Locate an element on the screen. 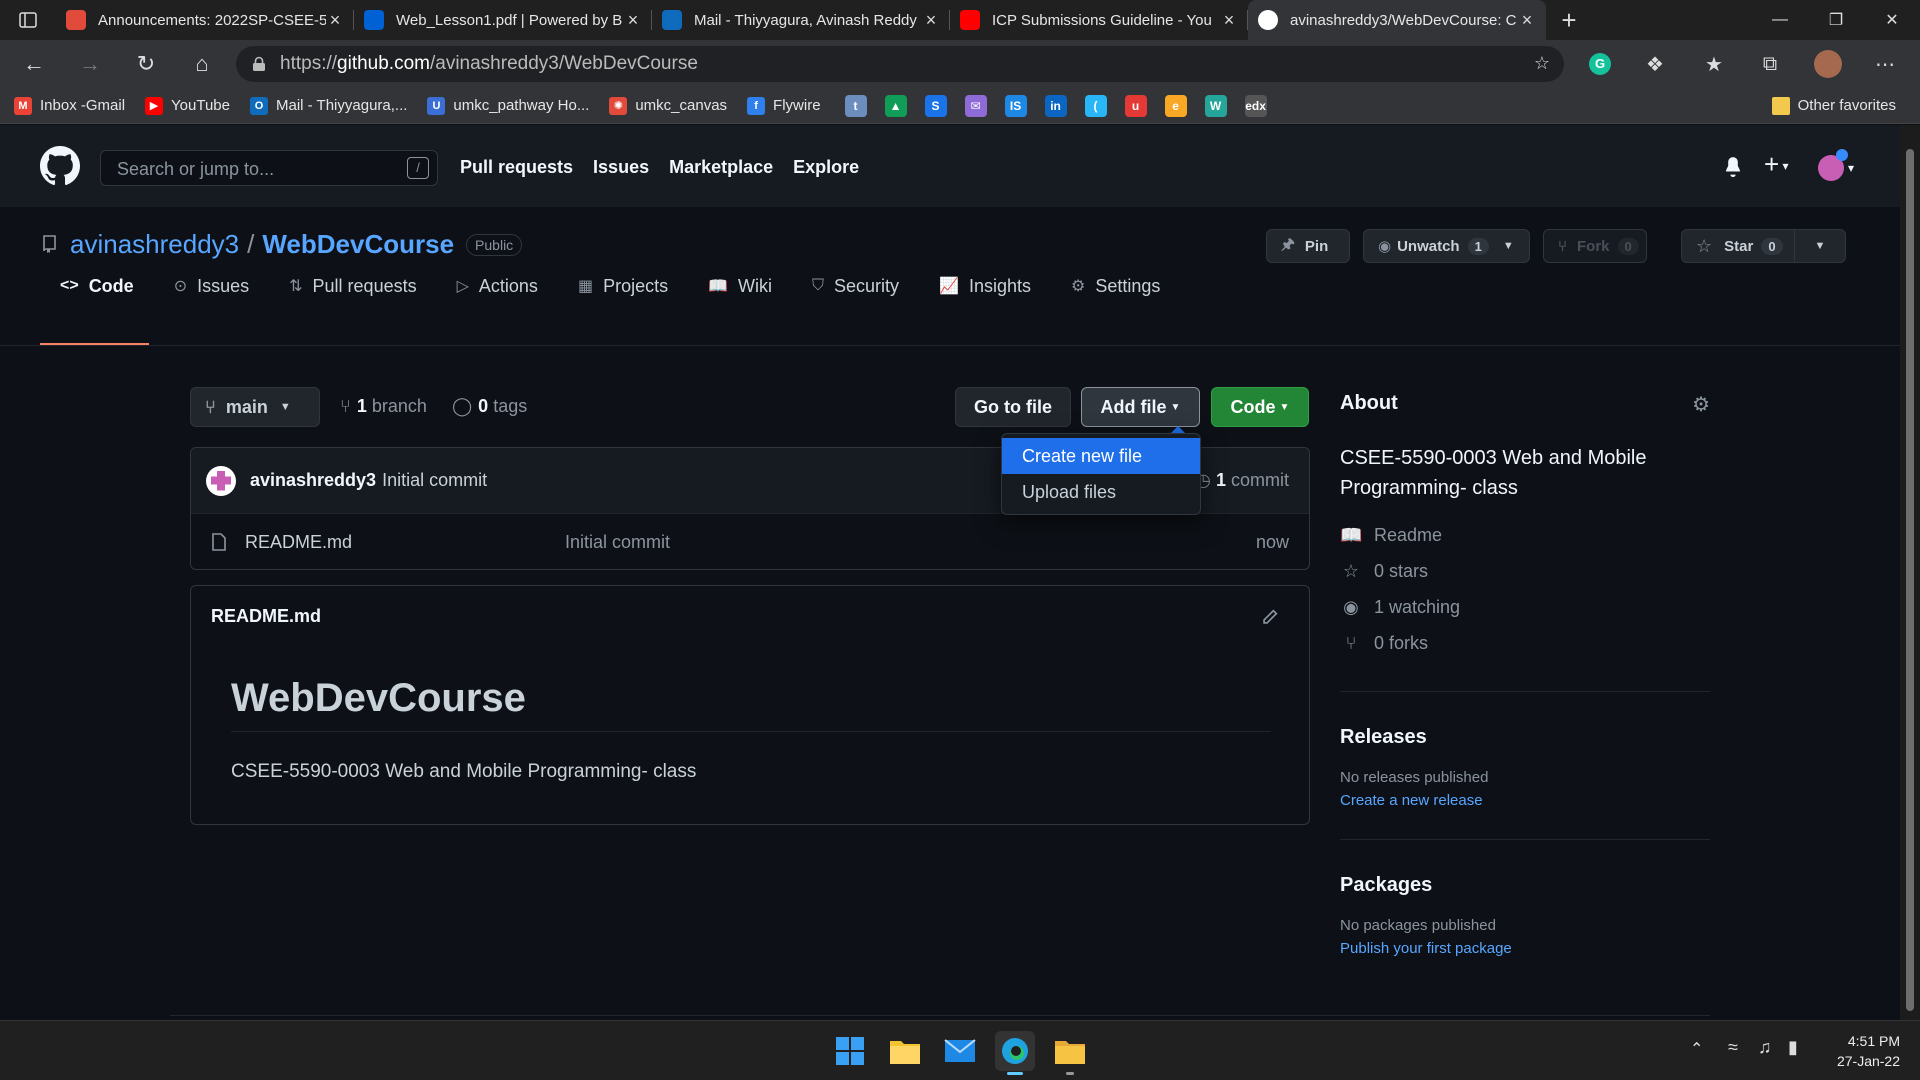 The height and width of the screenshot is (1080, 1920). bookmark-shortcut-icon: IS is located at coordinates (1015, 105).